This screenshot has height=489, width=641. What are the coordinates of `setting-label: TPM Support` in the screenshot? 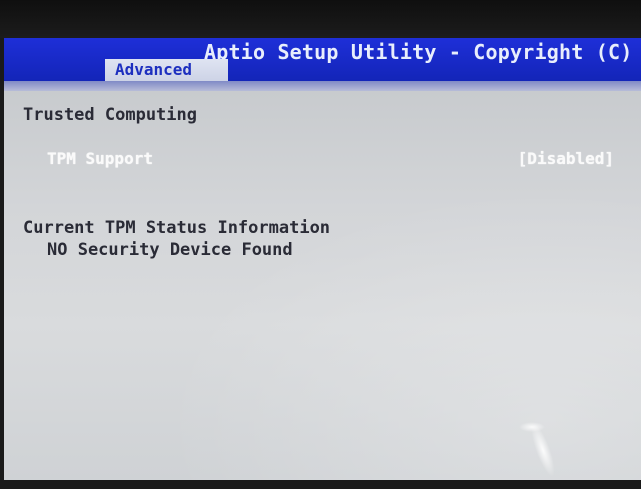 It's located at (100, 158).